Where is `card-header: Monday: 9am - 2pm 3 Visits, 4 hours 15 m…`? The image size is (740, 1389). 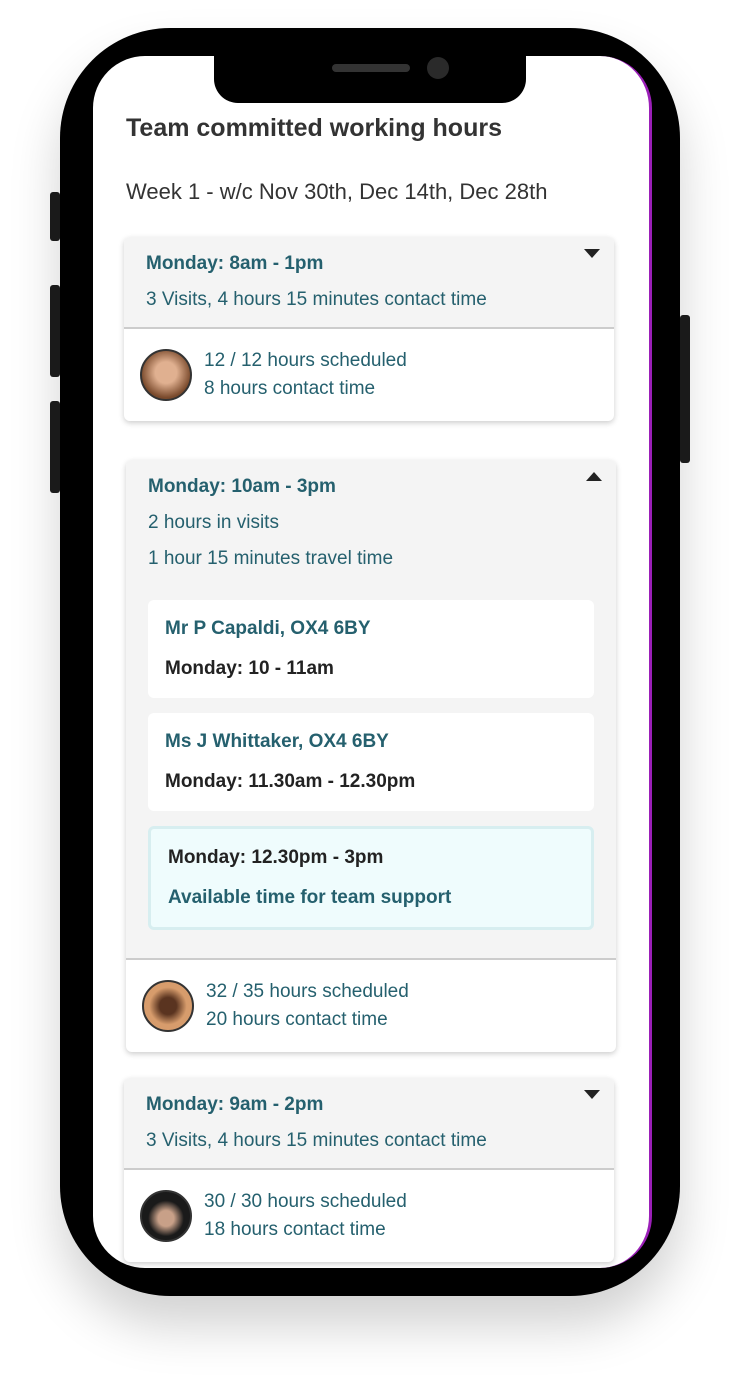 card-header: Monday: 9am - 2pm 3 Visits, 4 hours 15 m… is located at coordinates (369, 1124).